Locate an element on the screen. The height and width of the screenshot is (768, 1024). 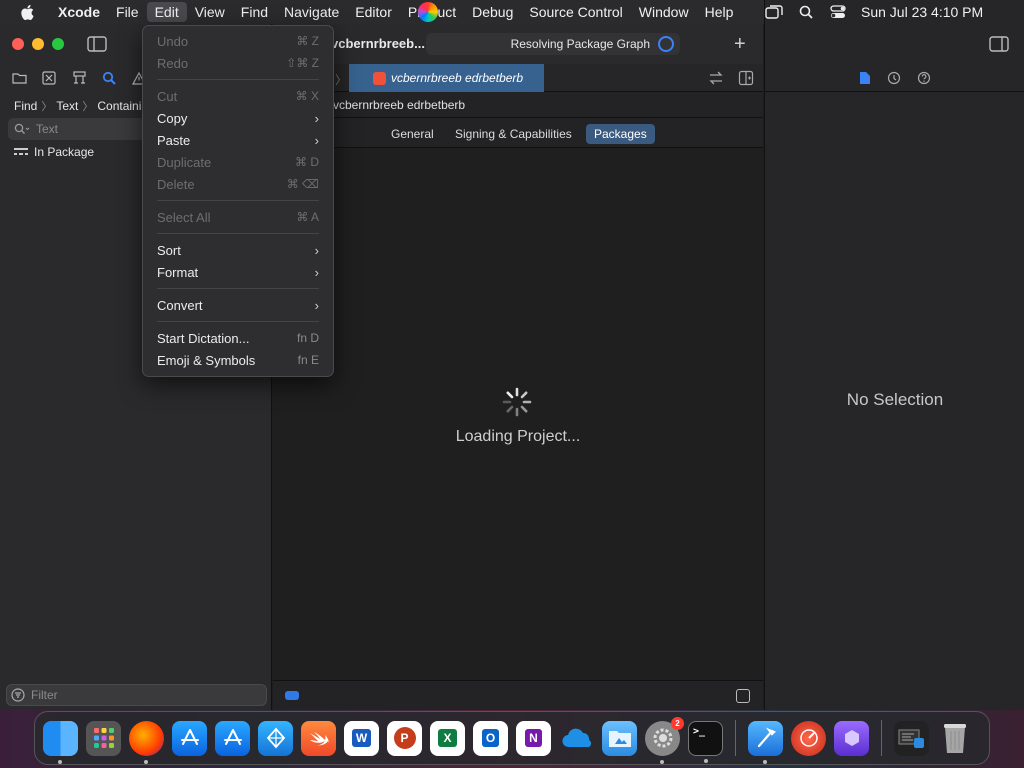
menu-source-control: Source Control is located at coordinates (575, 12).